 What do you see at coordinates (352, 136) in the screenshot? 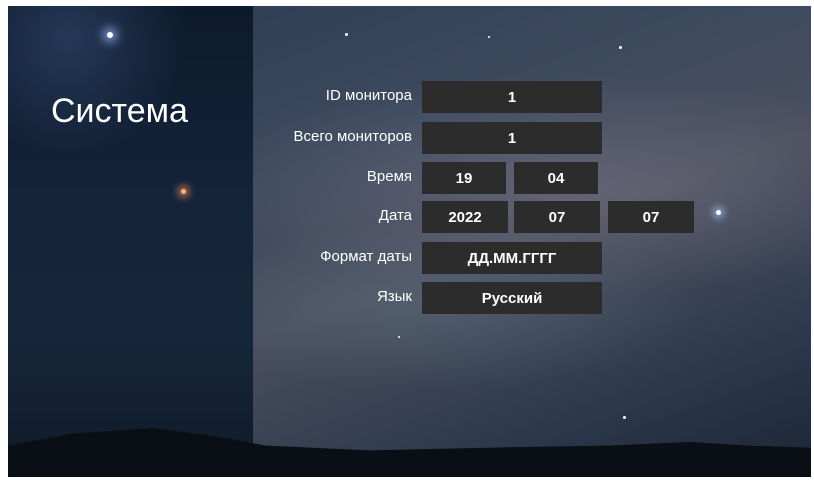
I see `total-monitors-label: Всего мониторов` at bounding box center [352, 136].